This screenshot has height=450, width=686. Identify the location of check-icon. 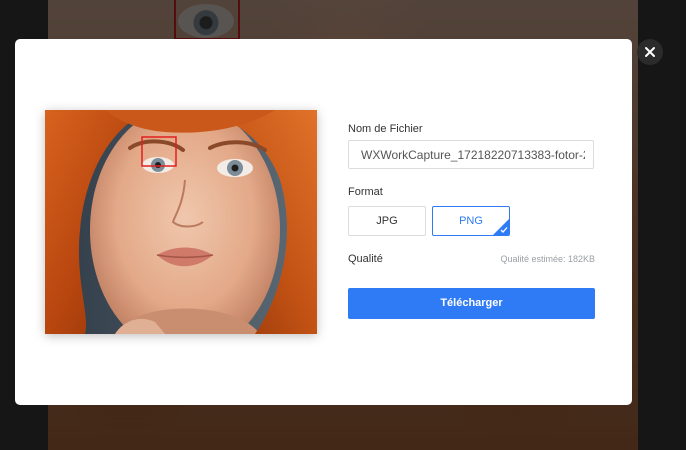
(504, 230).